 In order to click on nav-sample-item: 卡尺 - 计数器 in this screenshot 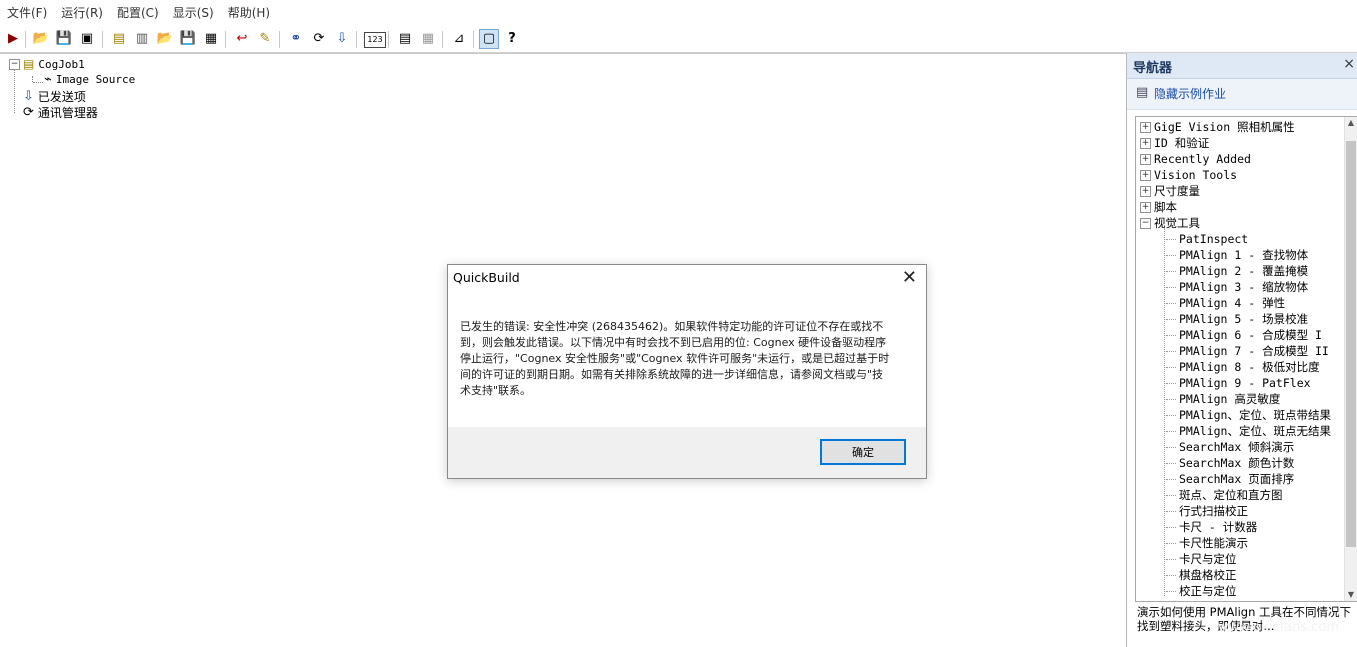, I will do `click(1211, 527)`.